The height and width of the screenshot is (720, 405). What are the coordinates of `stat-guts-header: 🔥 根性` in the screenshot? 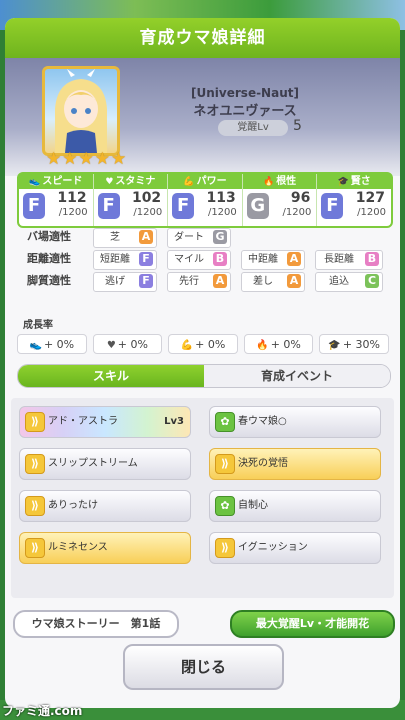 It's located at (279, 181).